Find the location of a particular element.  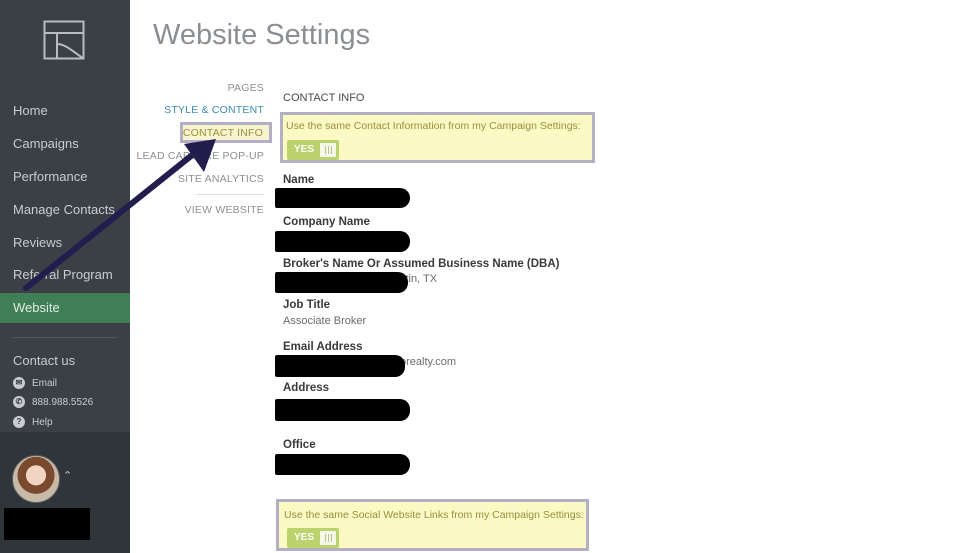

nav-campaigns: Campaigns is located at coordinates (65, 144).